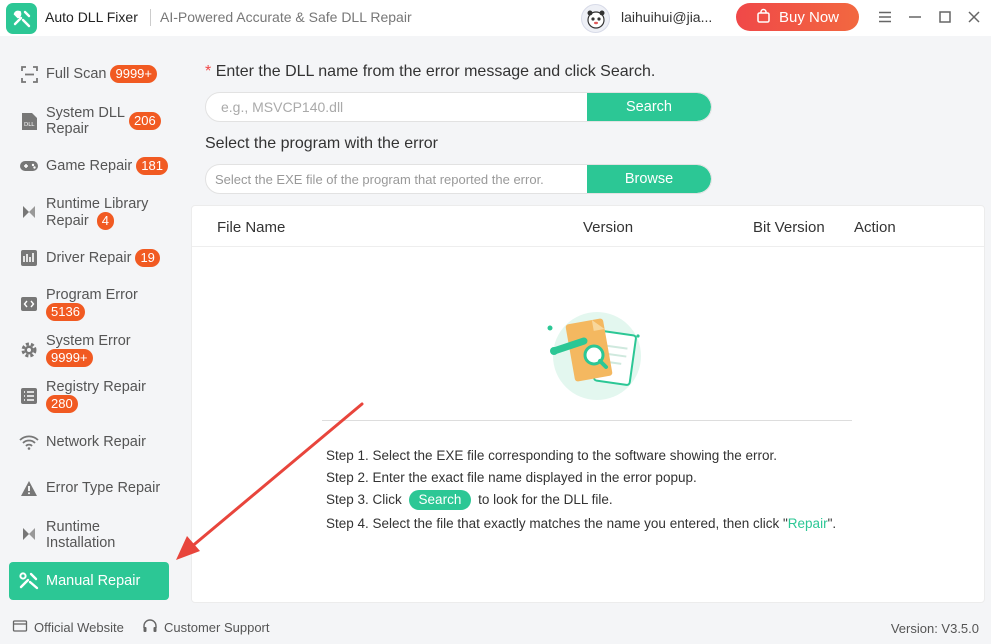  Describe the element at coordinates (29, 535) in the screenshot. I see `install-icon` at that location.